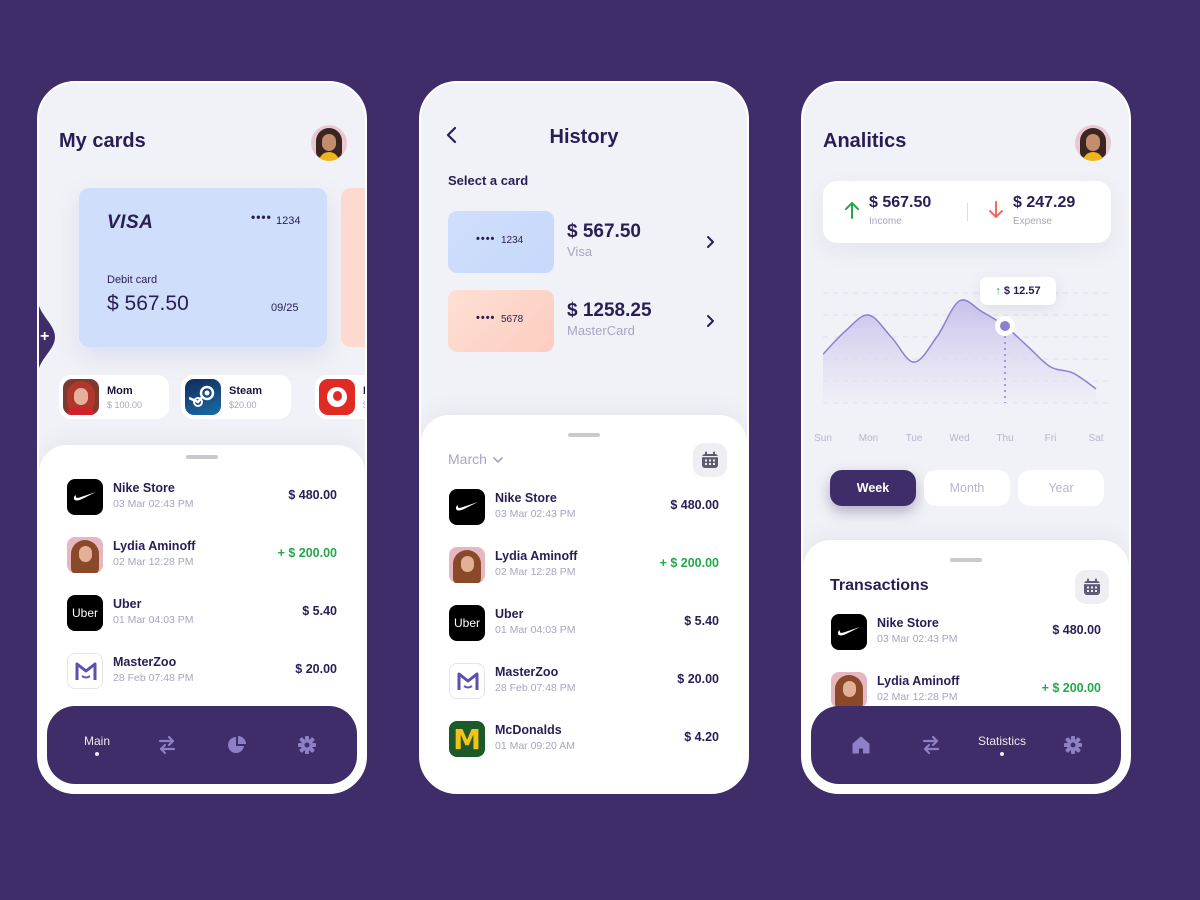  I want to click on period-year: Year, so click(1061, 488).